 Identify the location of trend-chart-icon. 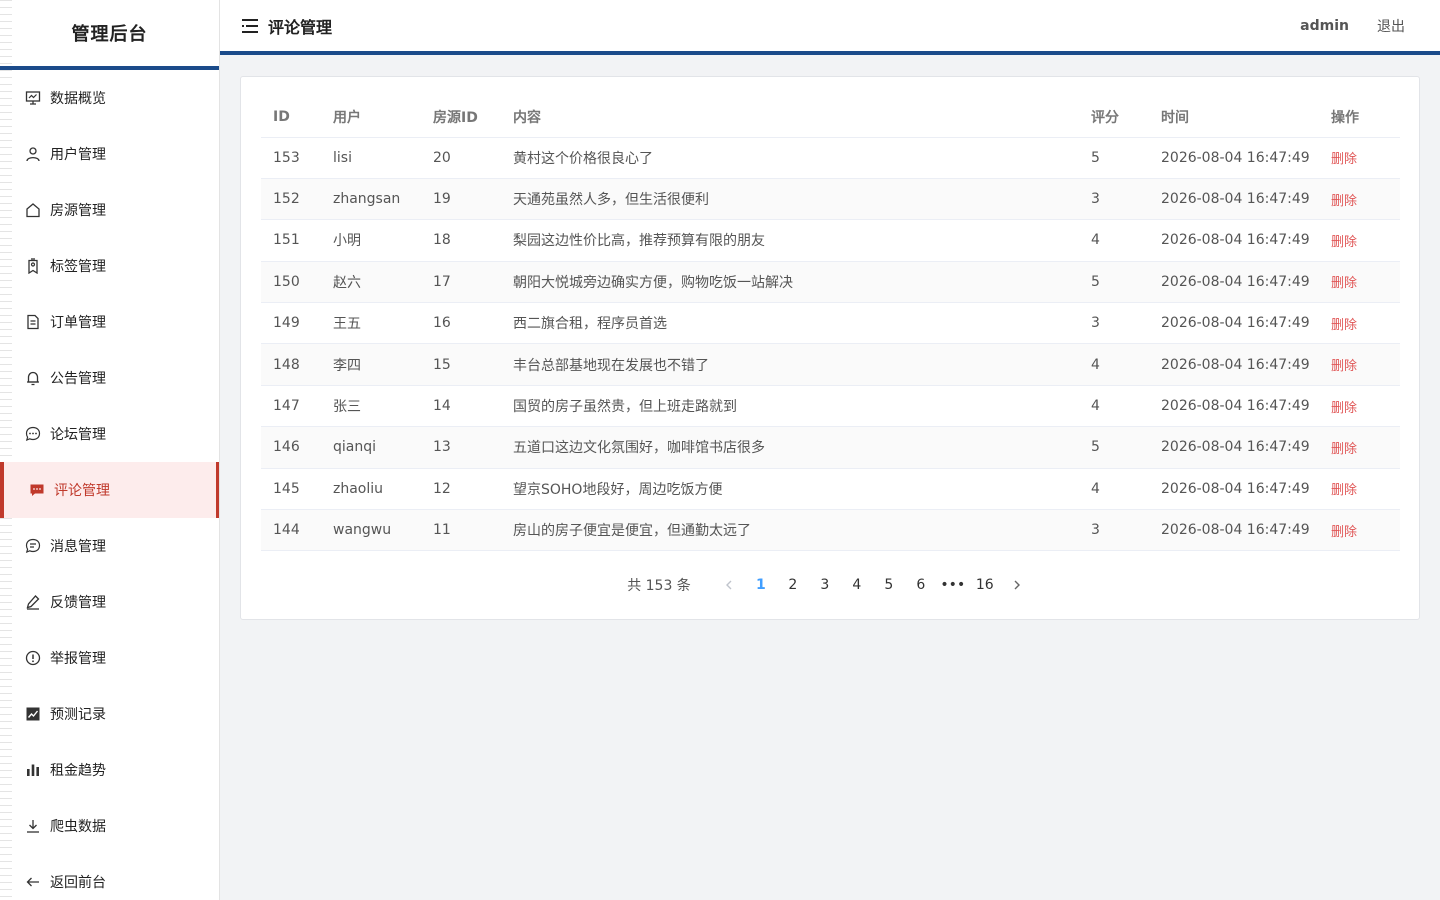
(33, 714).